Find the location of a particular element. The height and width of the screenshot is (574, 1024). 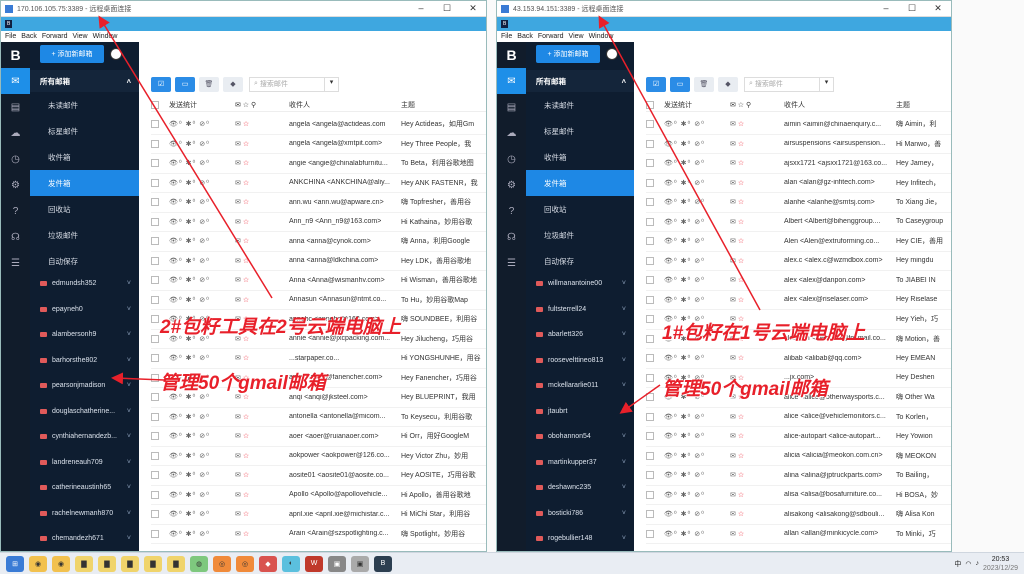

add-mailbox-button: + 添加新邮箱 is located at coordinates (72, 54).